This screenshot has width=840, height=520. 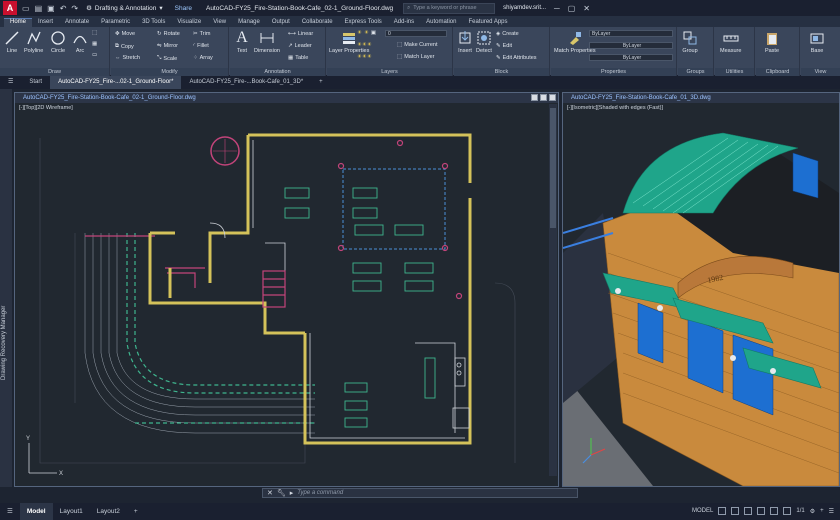 I want to click on tab-3d-tools: 3D Tools, so click(x=153, y=23).